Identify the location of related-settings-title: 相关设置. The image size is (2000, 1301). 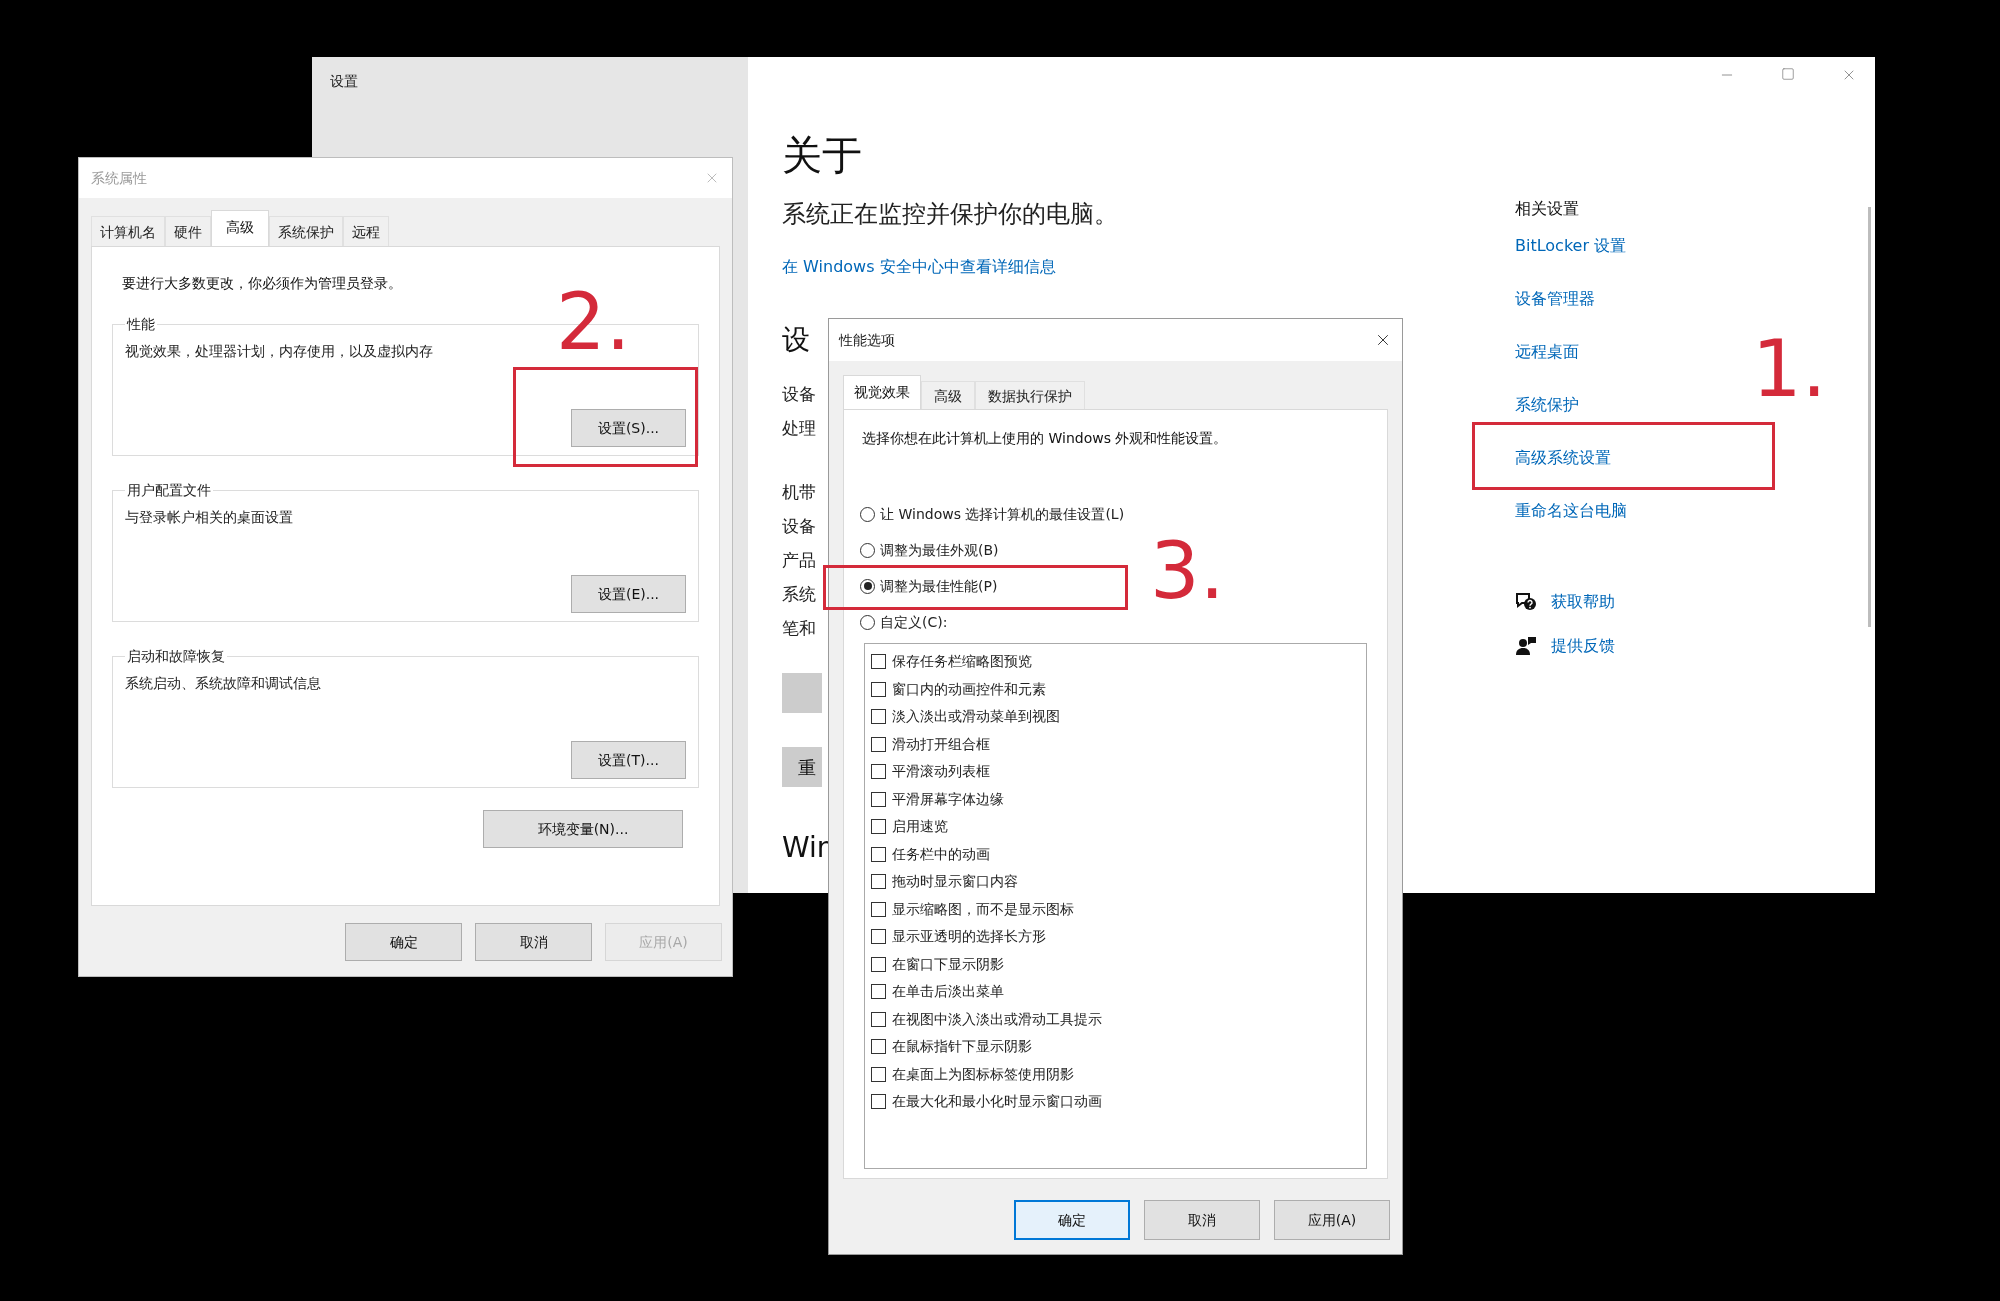
(1547, 209).